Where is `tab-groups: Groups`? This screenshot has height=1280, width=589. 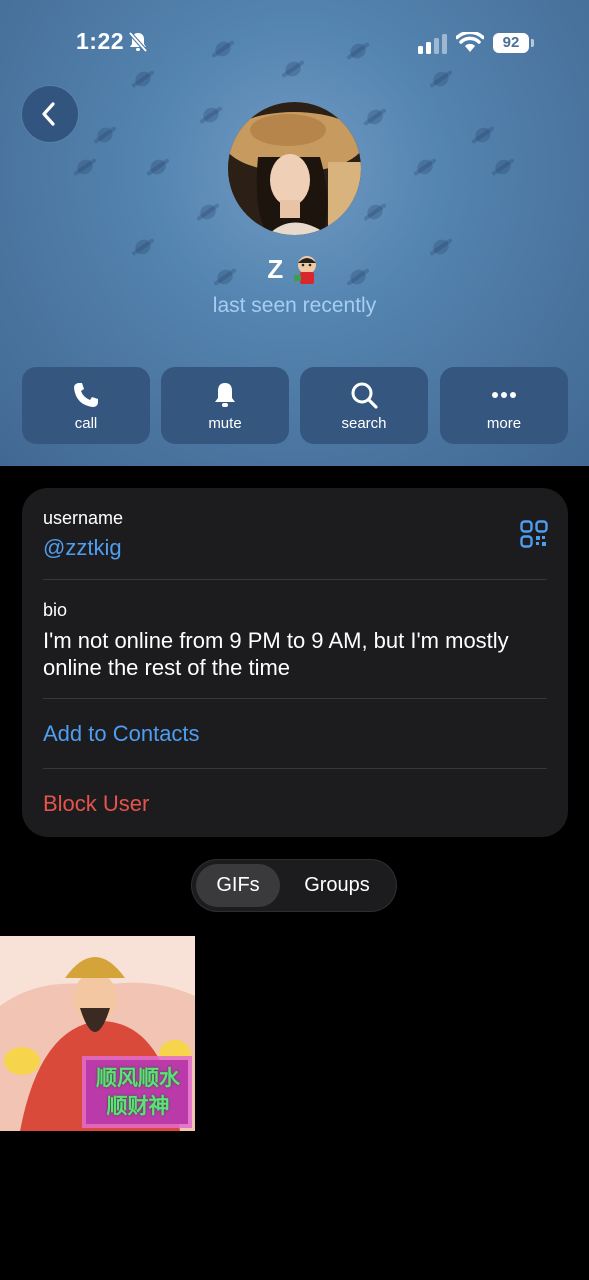
tab-groups: Groups is located at coordinates (337, 885).